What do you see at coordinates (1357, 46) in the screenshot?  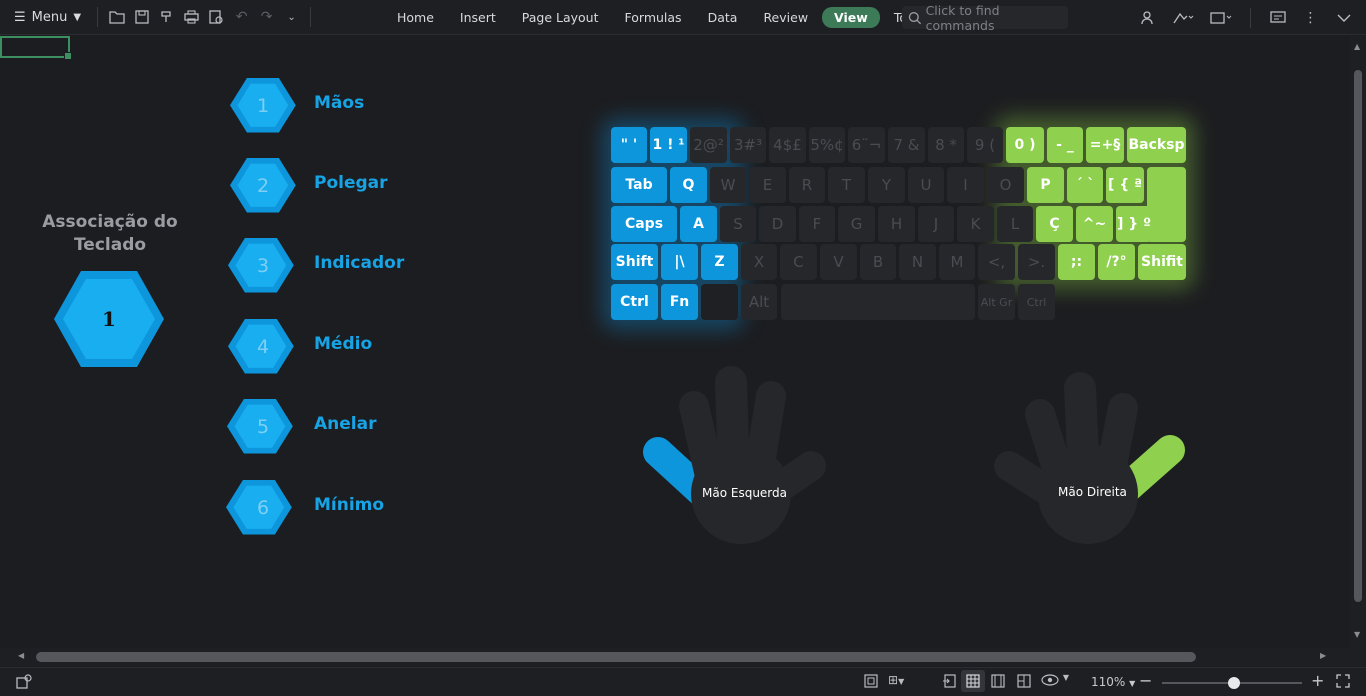 I see `scroll-up-icon: ▲` at bounding box center [1357, 46].